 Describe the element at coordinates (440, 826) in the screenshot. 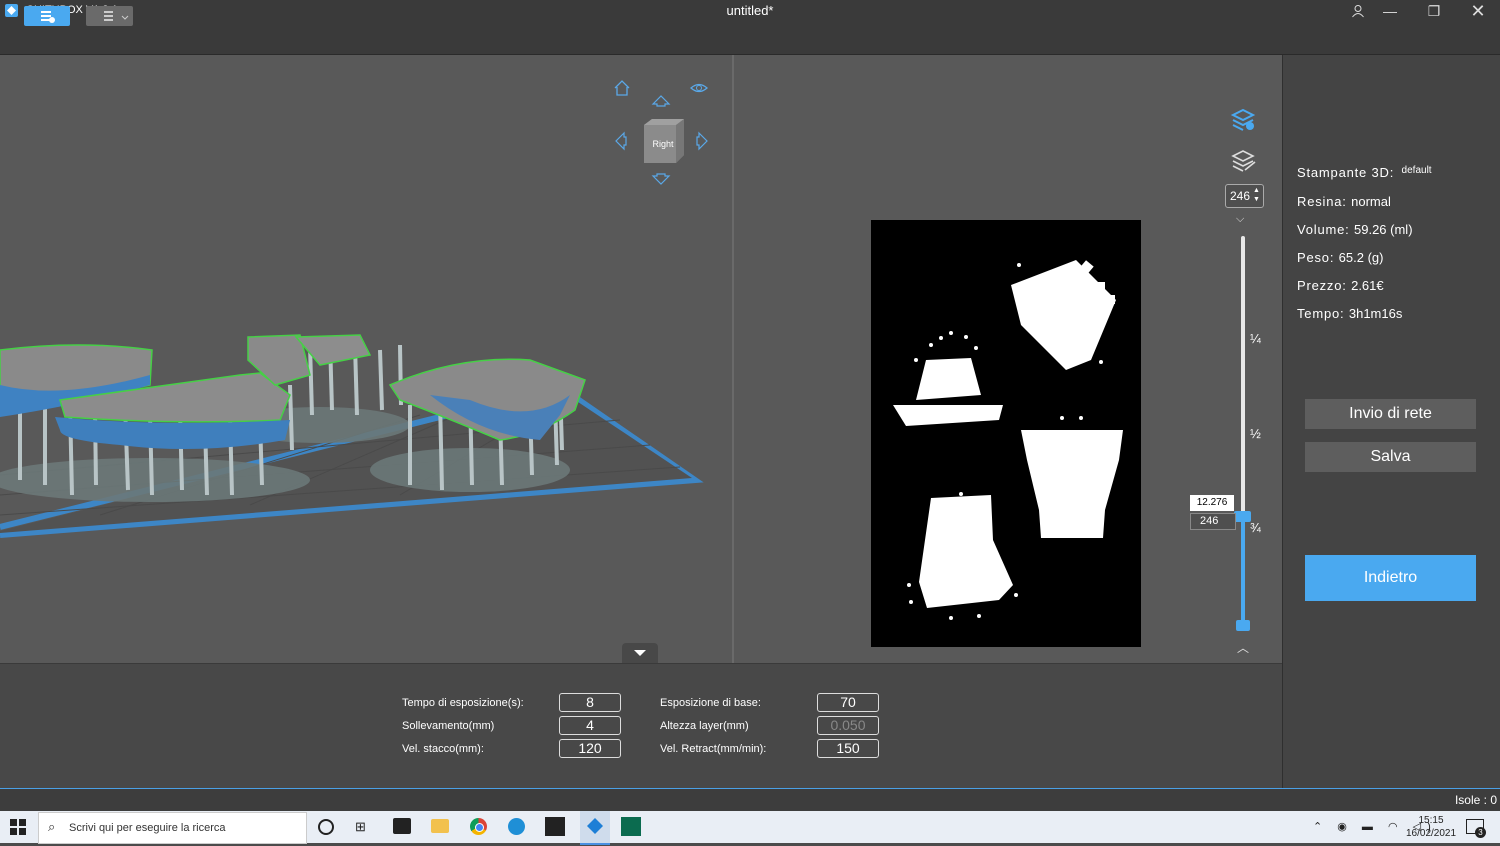

I see `file-explorer-icon` at that location.